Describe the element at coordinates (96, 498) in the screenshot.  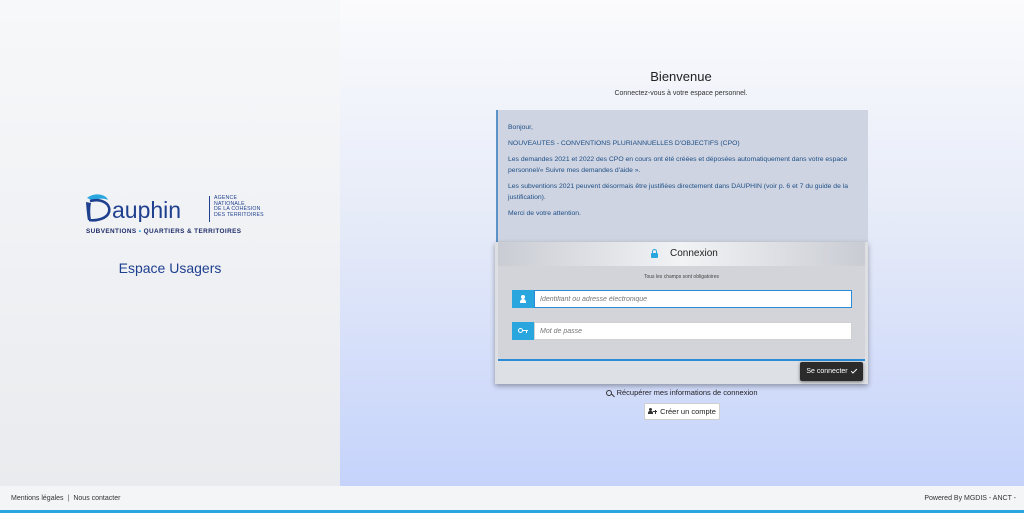
I see `contact-link: Nous contacter` at that location.